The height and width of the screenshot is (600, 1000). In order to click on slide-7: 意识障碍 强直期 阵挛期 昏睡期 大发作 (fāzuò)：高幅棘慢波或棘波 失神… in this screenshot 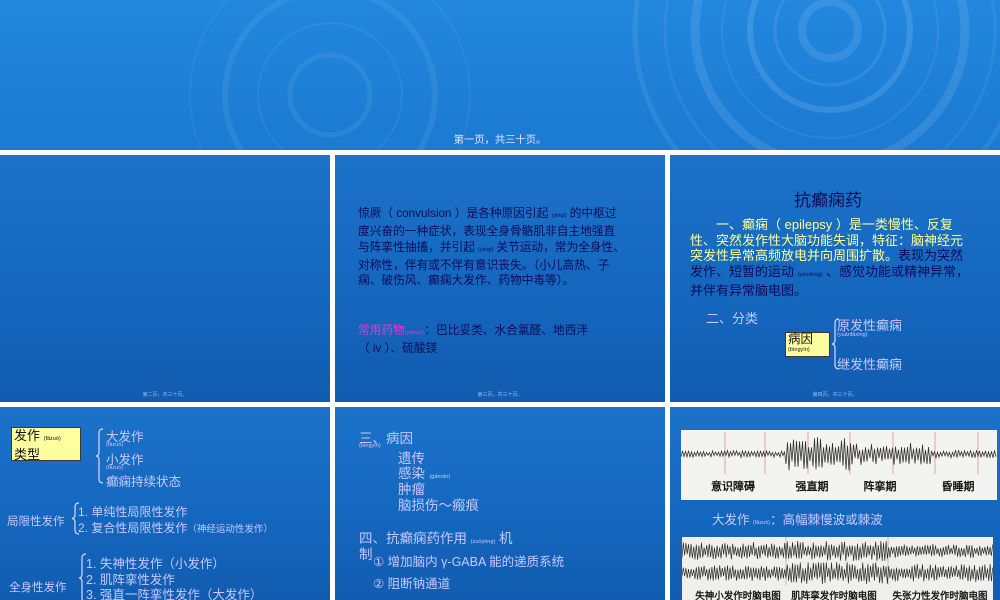, I will do `click(835, 503)`.